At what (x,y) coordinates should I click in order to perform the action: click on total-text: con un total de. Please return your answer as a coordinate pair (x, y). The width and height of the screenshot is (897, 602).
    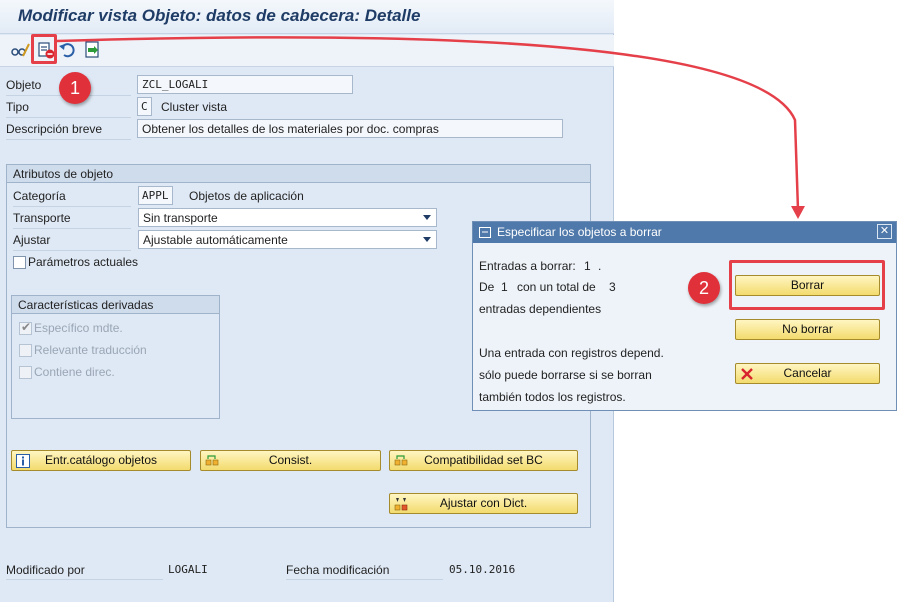
    Looking at the image, I should click on (556, 287).